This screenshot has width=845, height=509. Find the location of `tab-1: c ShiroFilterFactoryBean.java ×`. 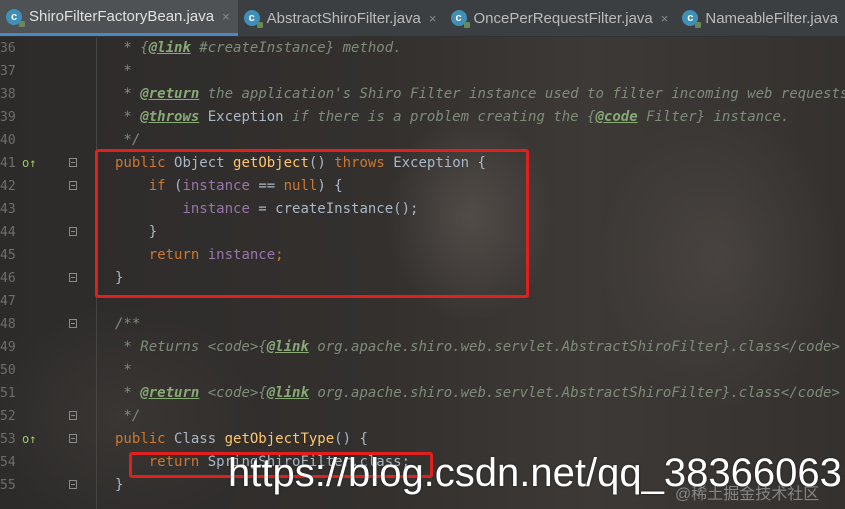

tab-1: c ShiroFilterFactoryBean.java × is located at coordinates (119, 18).